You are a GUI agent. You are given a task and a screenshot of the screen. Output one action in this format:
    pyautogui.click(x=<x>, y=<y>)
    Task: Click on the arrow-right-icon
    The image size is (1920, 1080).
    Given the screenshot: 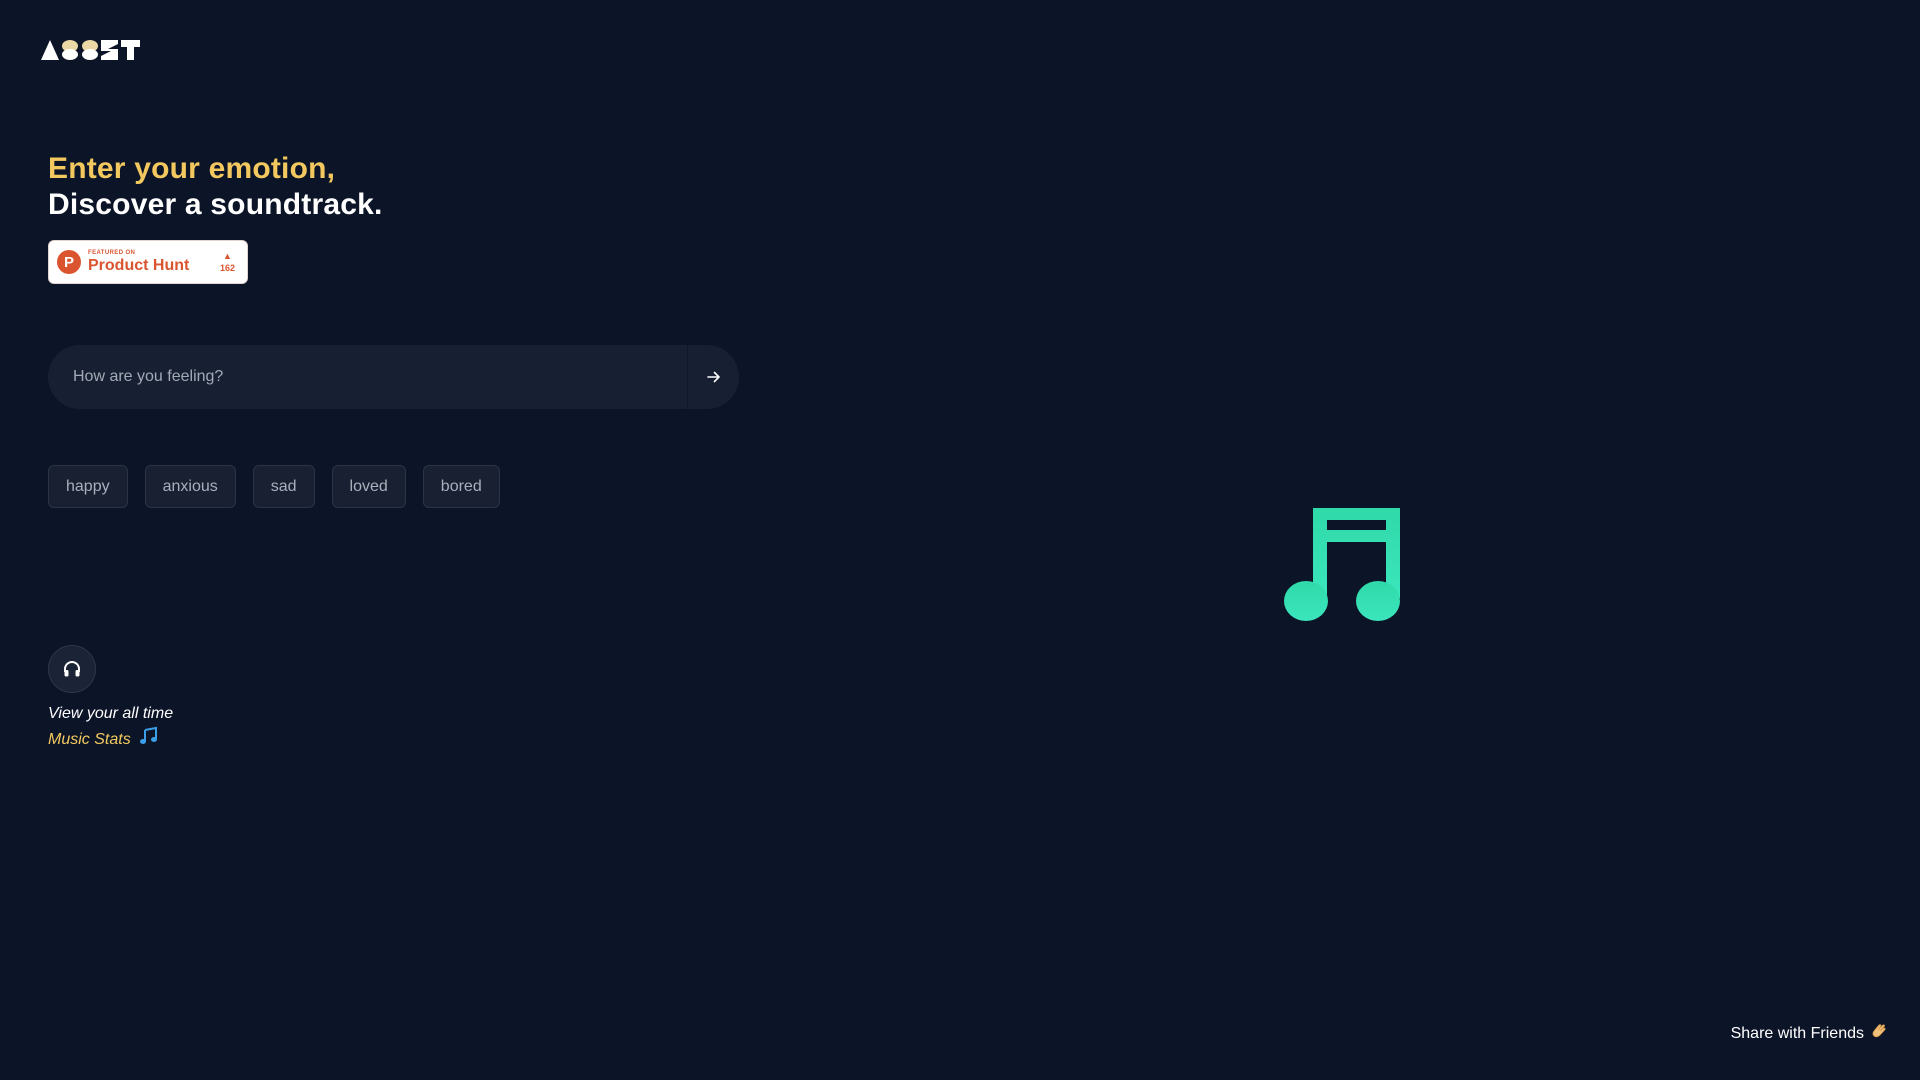 What is the action you would take?
    pyautogui.click(x=713, y=377)
    